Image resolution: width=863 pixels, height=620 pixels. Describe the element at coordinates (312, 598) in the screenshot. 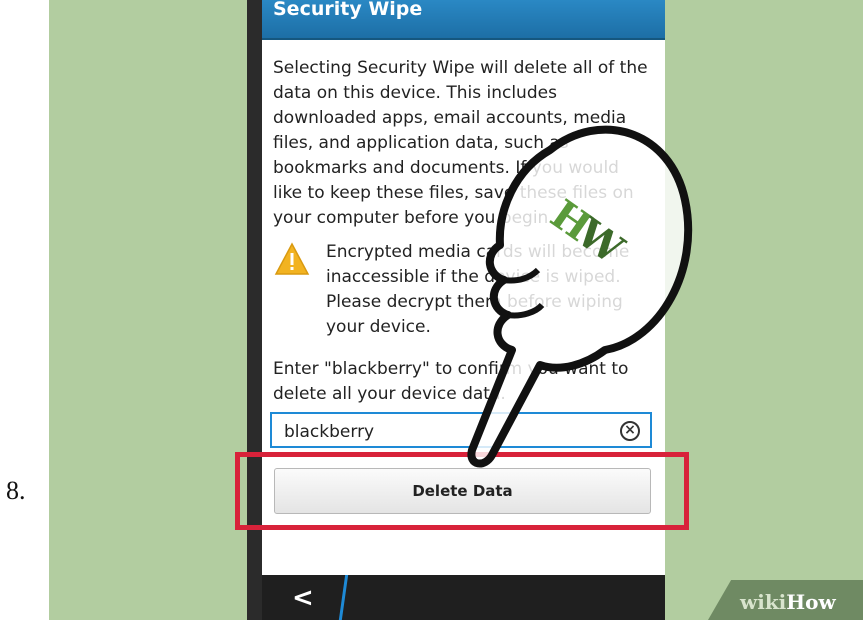

I see `back-chevron-icon: <` at that location.